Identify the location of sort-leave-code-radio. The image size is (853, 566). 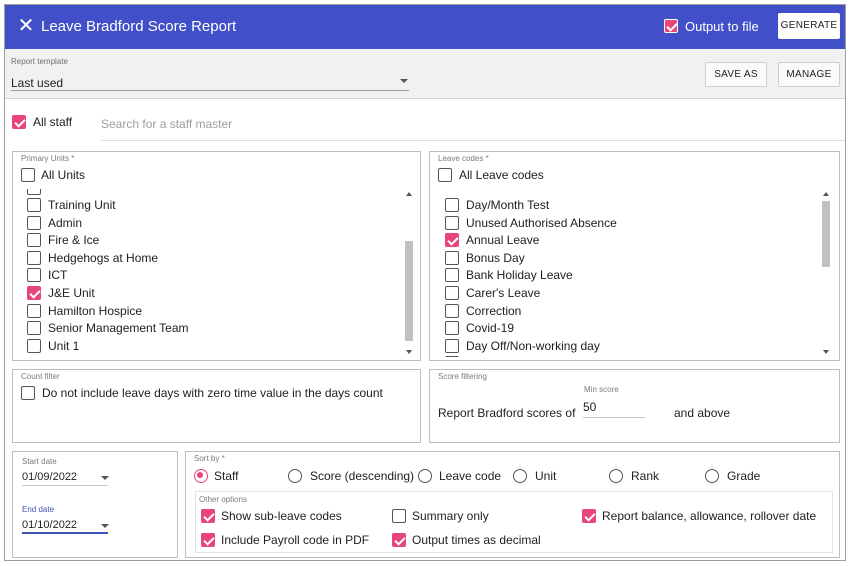
(425, 476).